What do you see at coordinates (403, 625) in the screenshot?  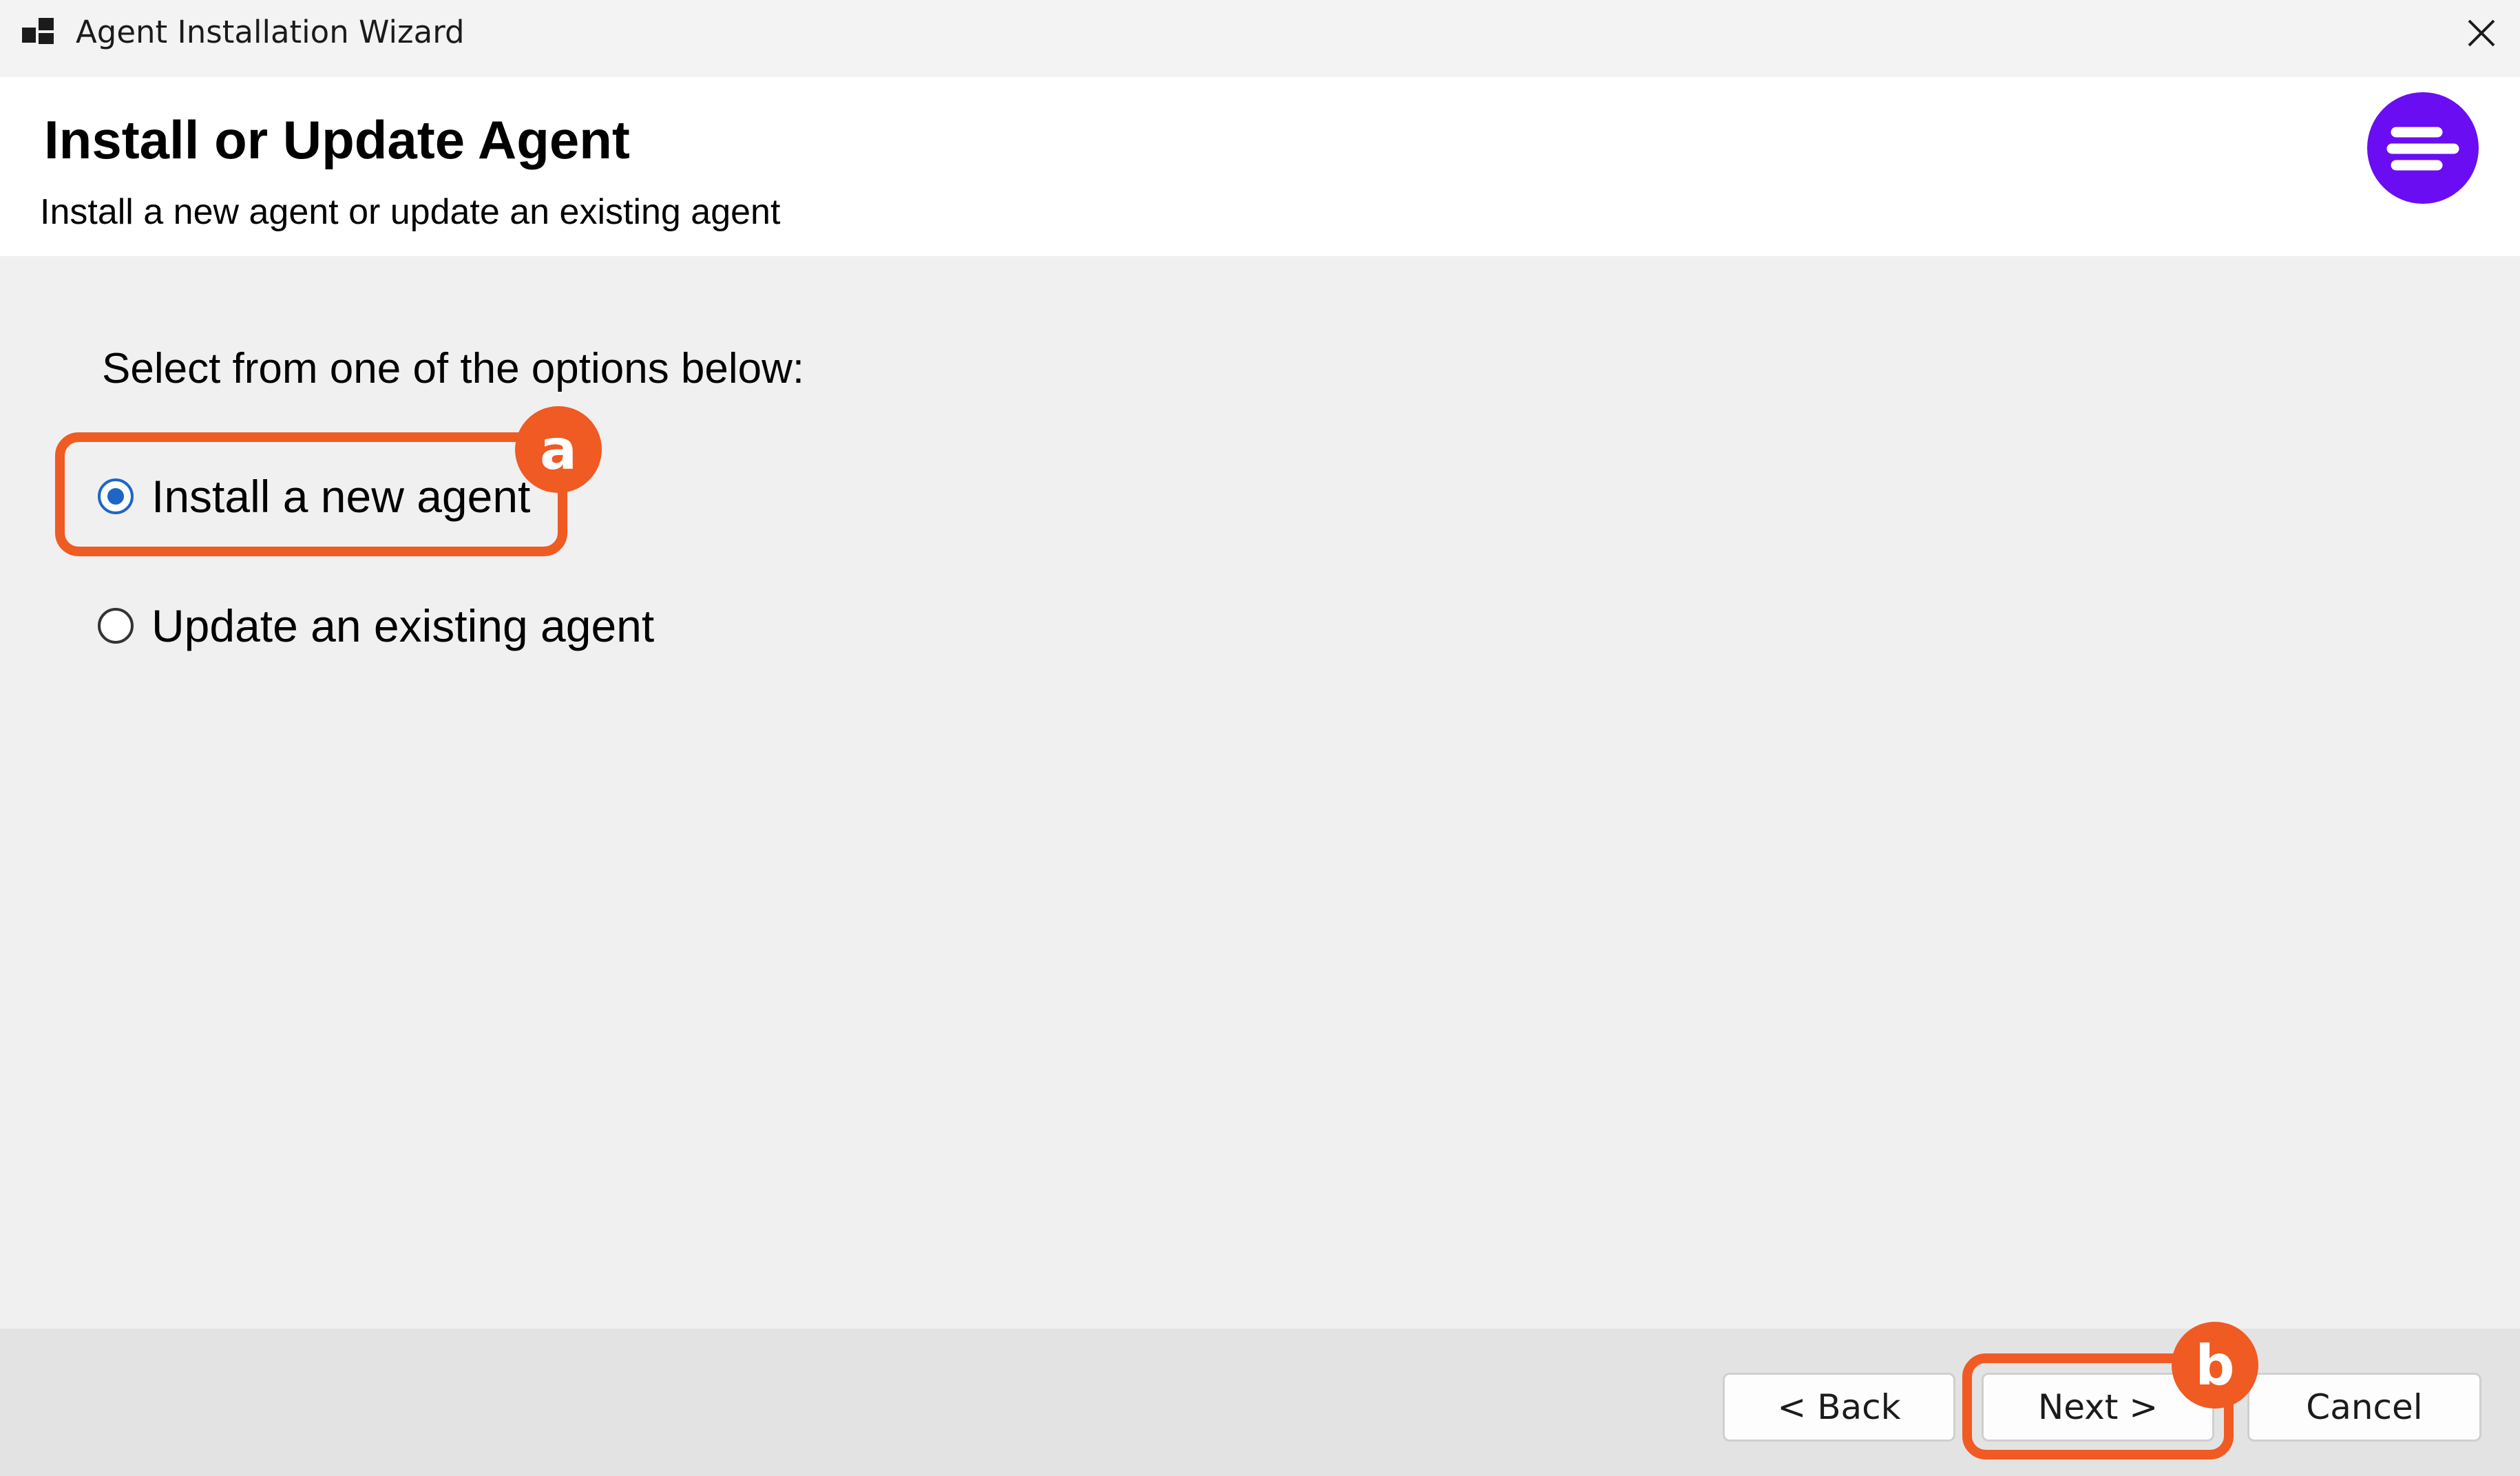 I see `option-label: Update an existing agent` at bounding box center [403, 625].